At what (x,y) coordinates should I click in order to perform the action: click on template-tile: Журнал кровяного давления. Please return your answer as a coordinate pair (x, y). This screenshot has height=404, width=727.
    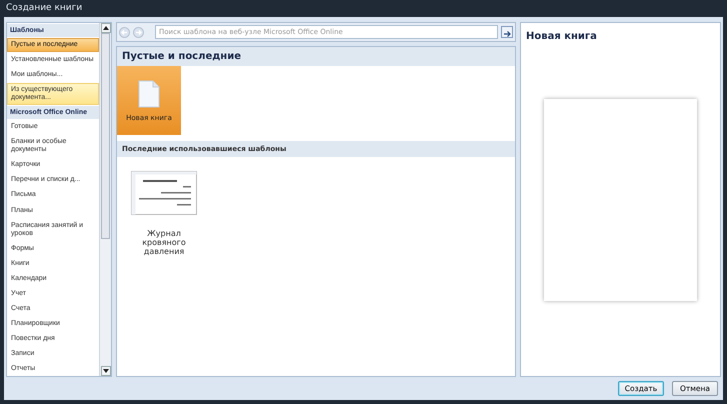
    Looking at the image, I should click on (164, 213).